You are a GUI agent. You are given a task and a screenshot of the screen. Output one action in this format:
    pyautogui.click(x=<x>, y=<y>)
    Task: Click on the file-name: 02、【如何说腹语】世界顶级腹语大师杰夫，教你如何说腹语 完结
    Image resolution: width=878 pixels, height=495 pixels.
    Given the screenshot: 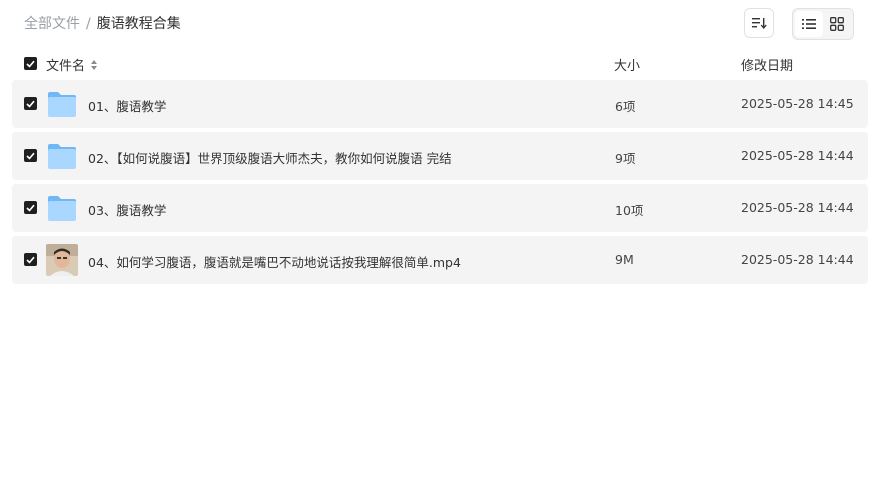 What is the action you would take?
    pyautogui.click(x=270, y=157)
    